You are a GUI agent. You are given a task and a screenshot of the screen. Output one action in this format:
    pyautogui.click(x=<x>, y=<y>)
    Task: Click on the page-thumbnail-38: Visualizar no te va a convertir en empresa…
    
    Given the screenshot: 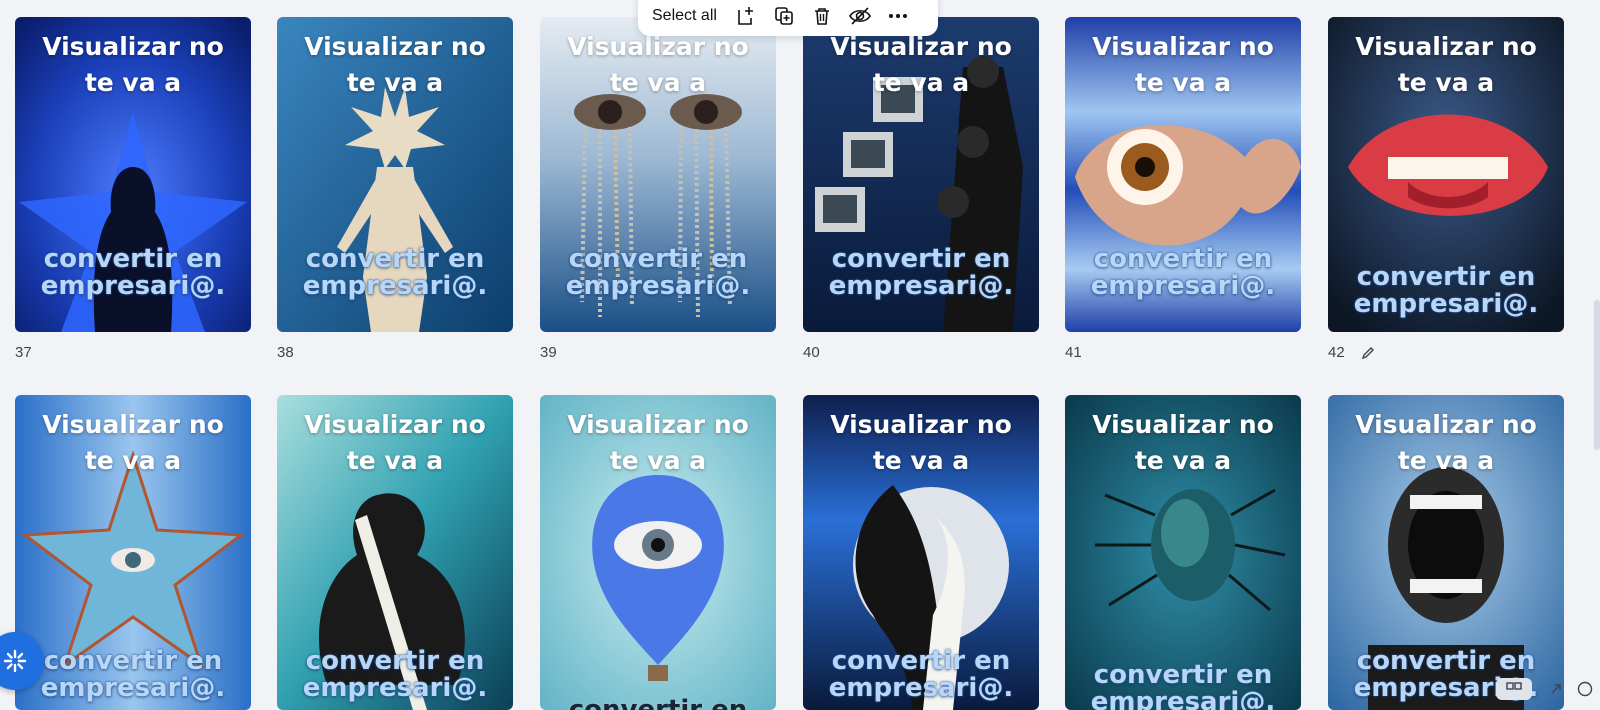 What is the action you would take?
    pyautogui.click(x=395, y=174)
    